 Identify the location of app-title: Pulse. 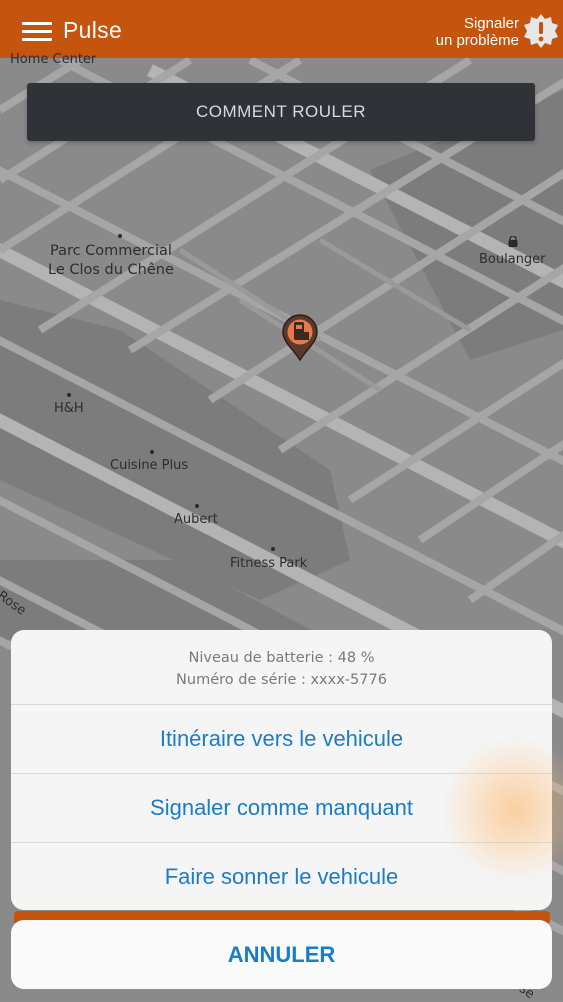
(93, 30).